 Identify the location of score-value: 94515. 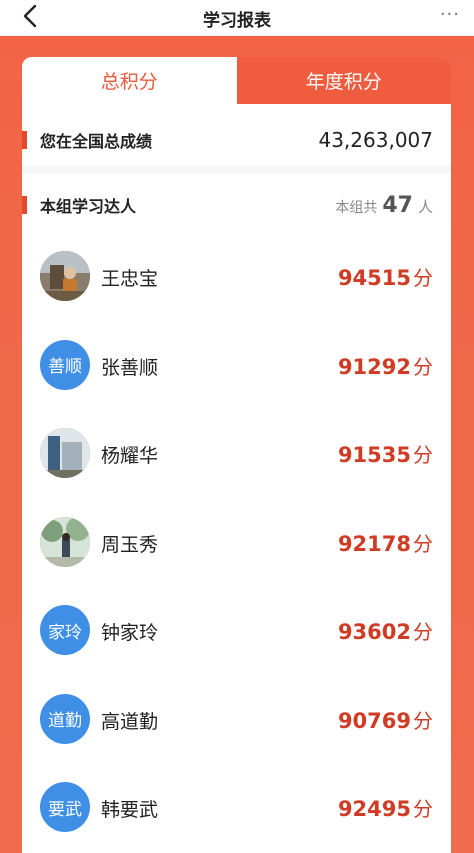
(374, 278).